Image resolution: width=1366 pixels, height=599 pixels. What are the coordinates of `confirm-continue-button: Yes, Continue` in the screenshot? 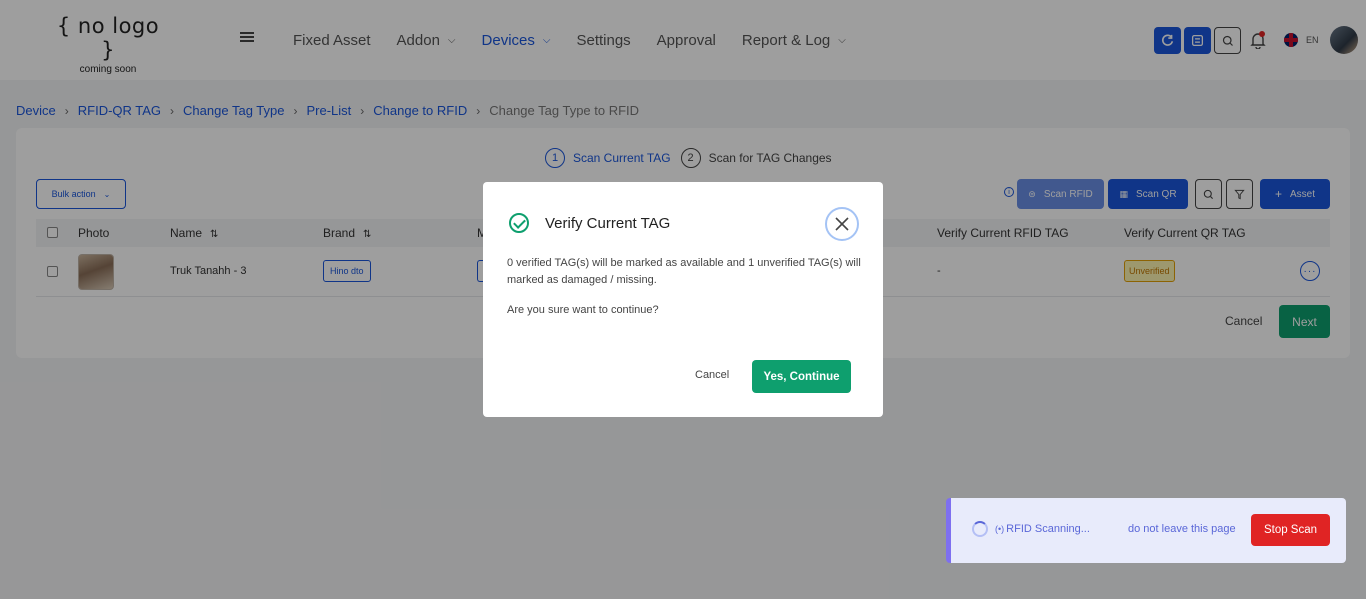 It's located at (801, 376).